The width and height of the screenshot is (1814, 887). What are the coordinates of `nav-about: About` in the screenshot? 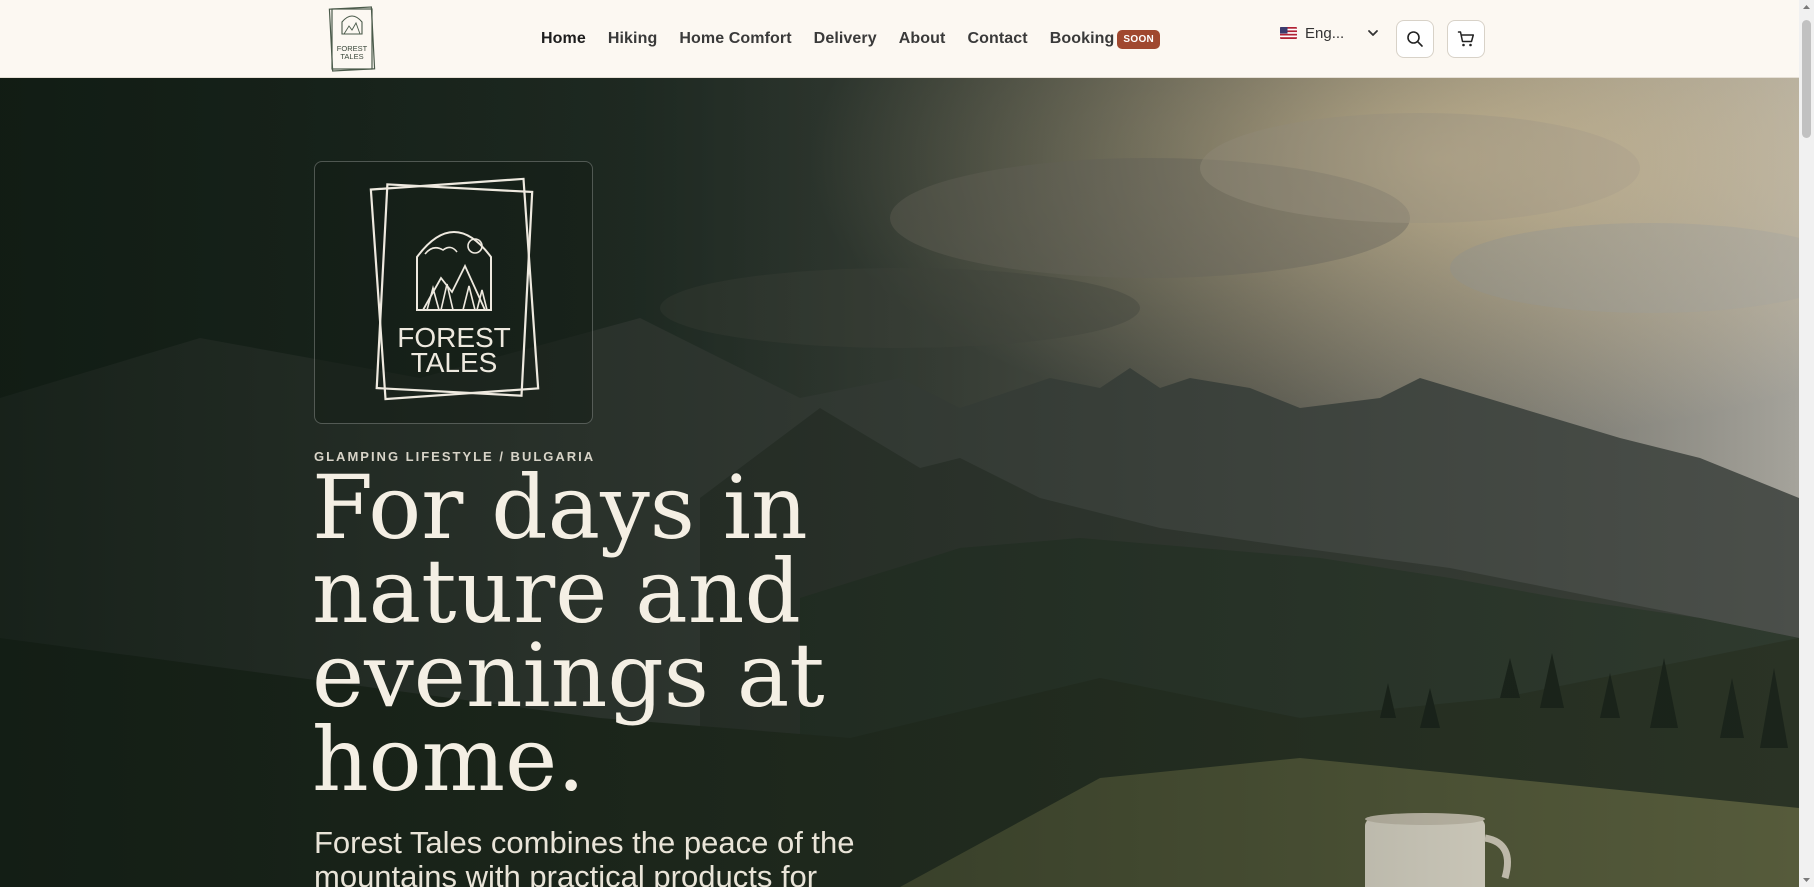 It's located at (922, 39).